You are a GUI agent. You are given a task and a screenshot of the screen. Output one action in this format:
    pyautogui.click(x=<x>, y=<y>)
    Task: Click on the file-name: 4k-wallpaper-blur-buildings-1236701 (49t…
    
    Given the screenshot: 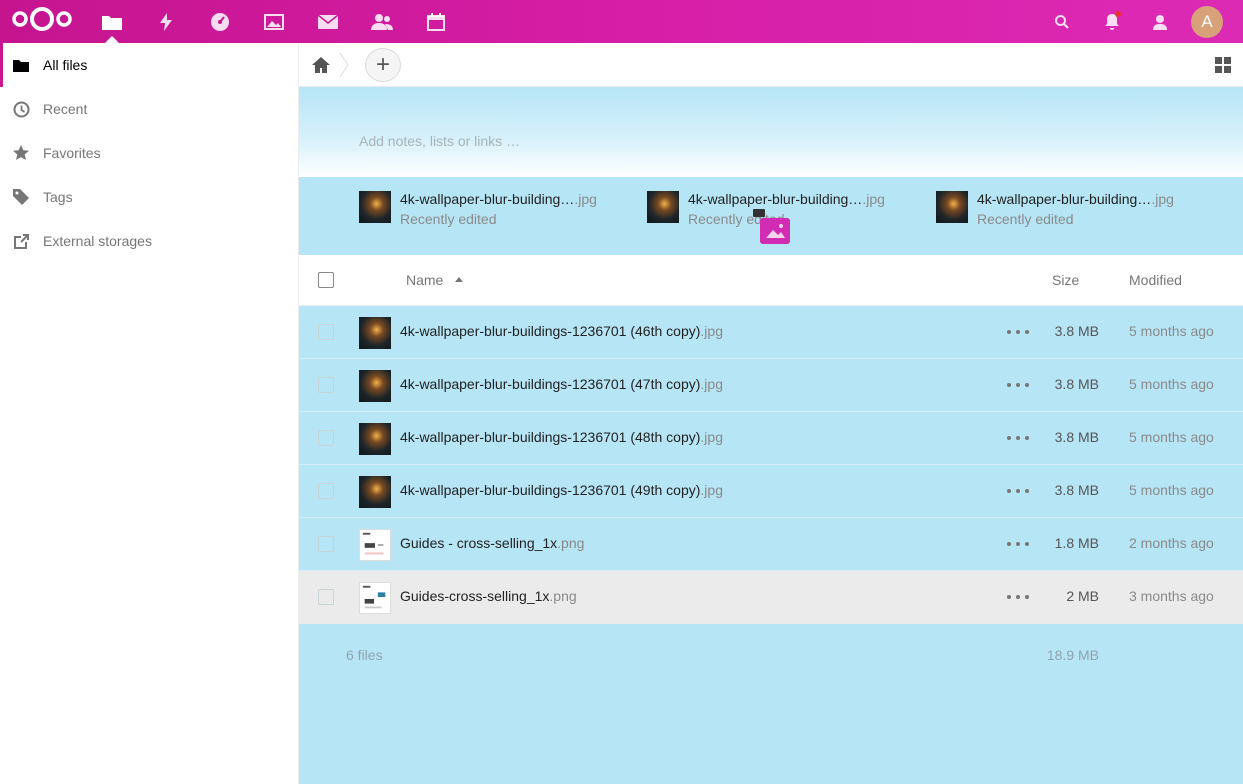 What is the action you would take?
    pyautogui.click(x=561, y=490)
    